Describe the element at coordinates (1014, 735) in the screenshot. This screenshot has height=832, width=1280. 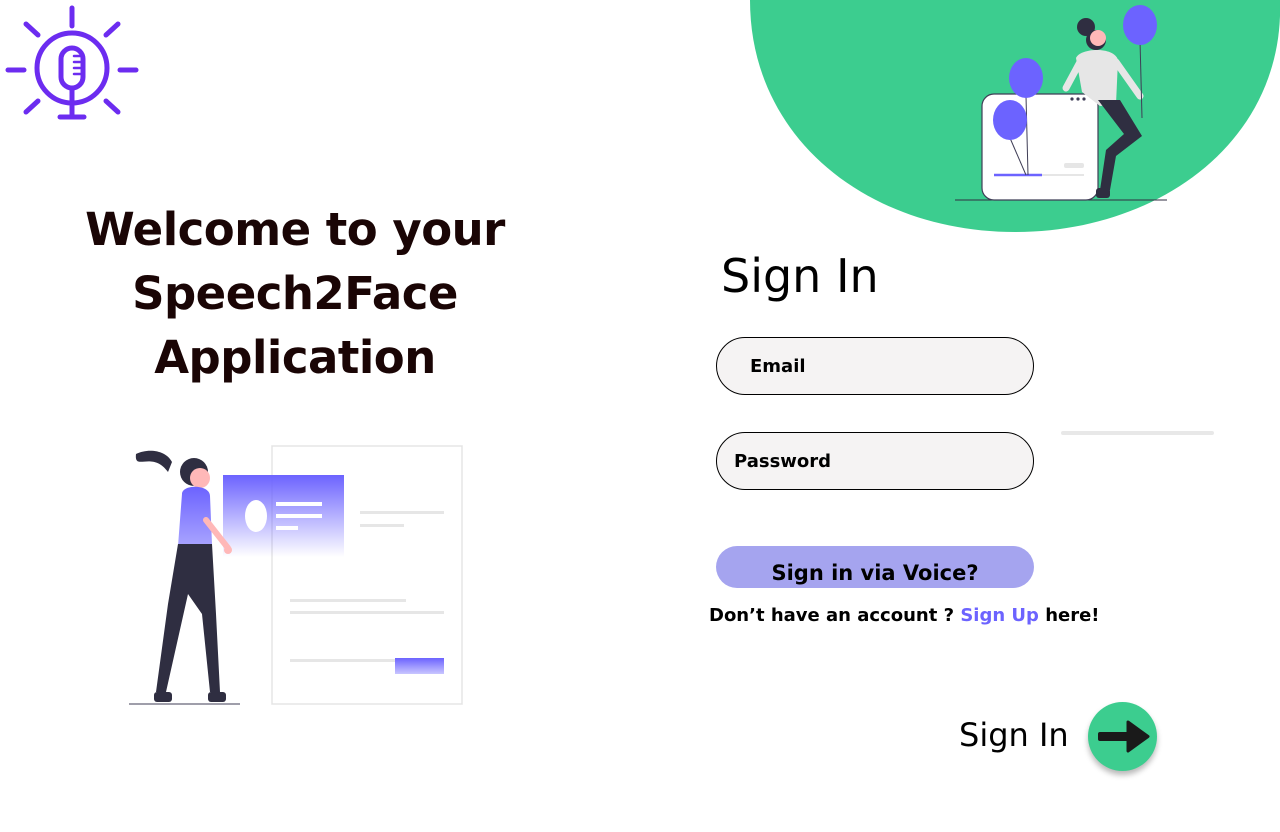
I see `submit-label: Sign In` at that location.